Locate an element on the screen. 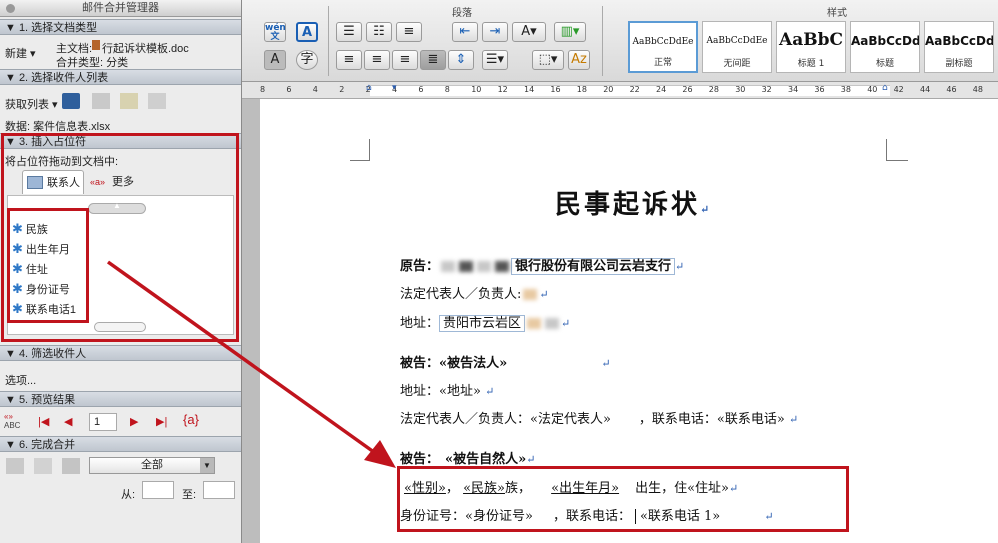 The width and height of the screenshot is (998, 543). address-label: 地址： is located at coordinates (420, 323).